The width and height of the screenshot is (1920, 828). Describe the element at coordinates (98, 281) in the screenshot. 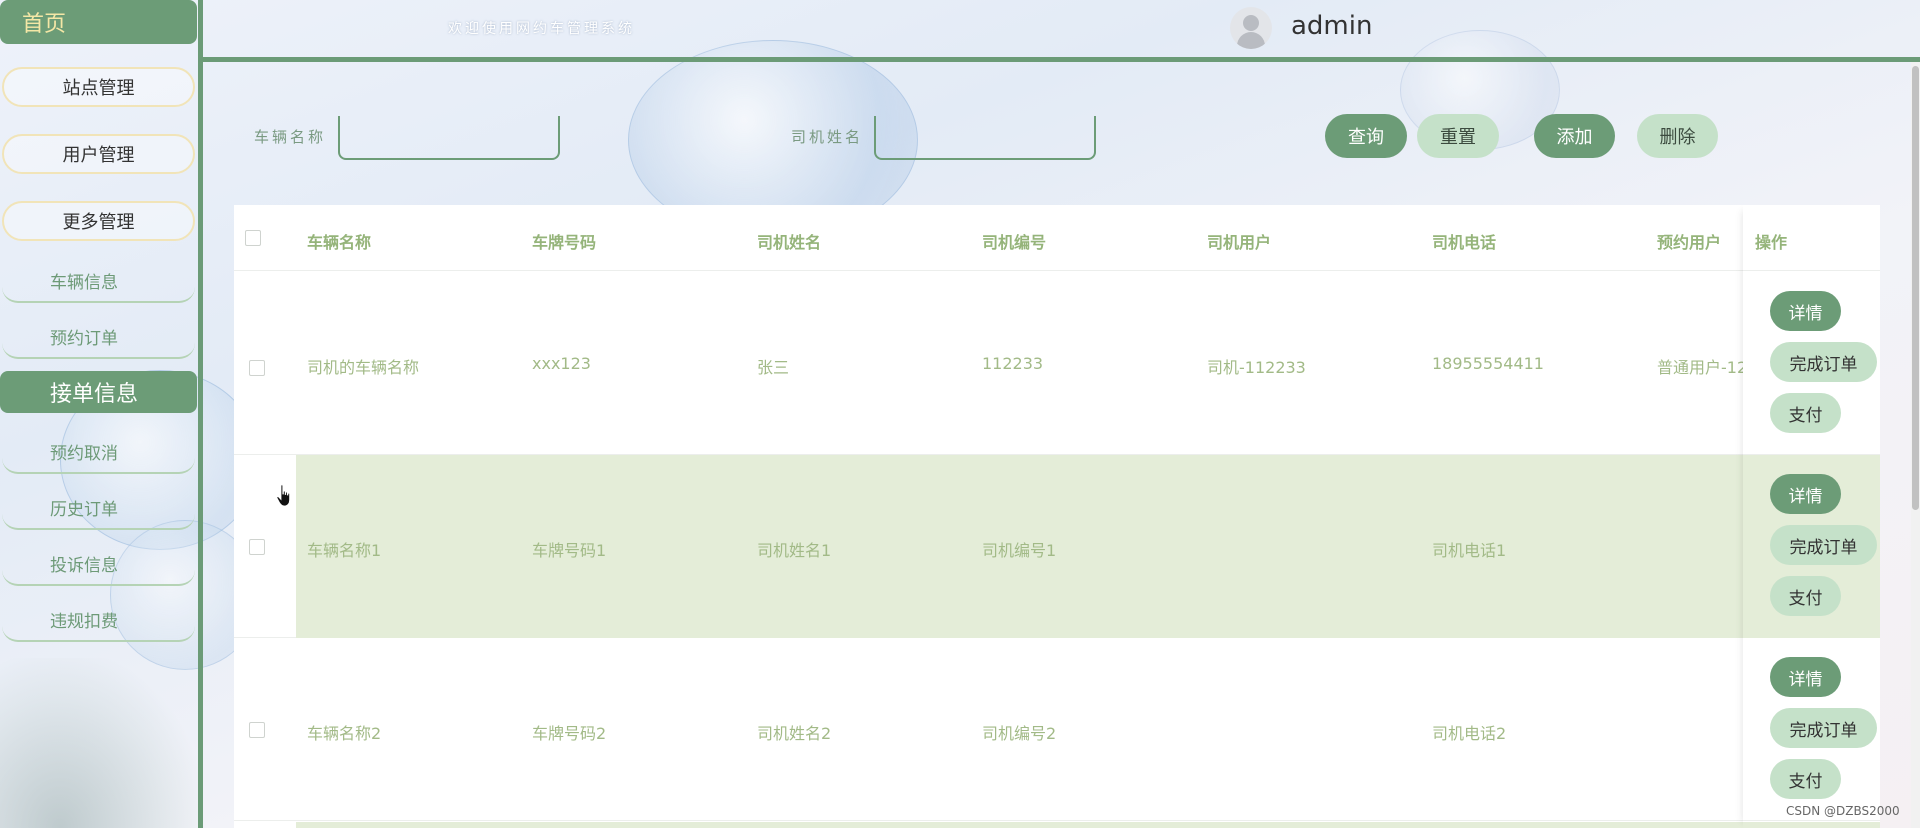

I see `sidebar-item-vehicle-info: 车辆信息` at that location.